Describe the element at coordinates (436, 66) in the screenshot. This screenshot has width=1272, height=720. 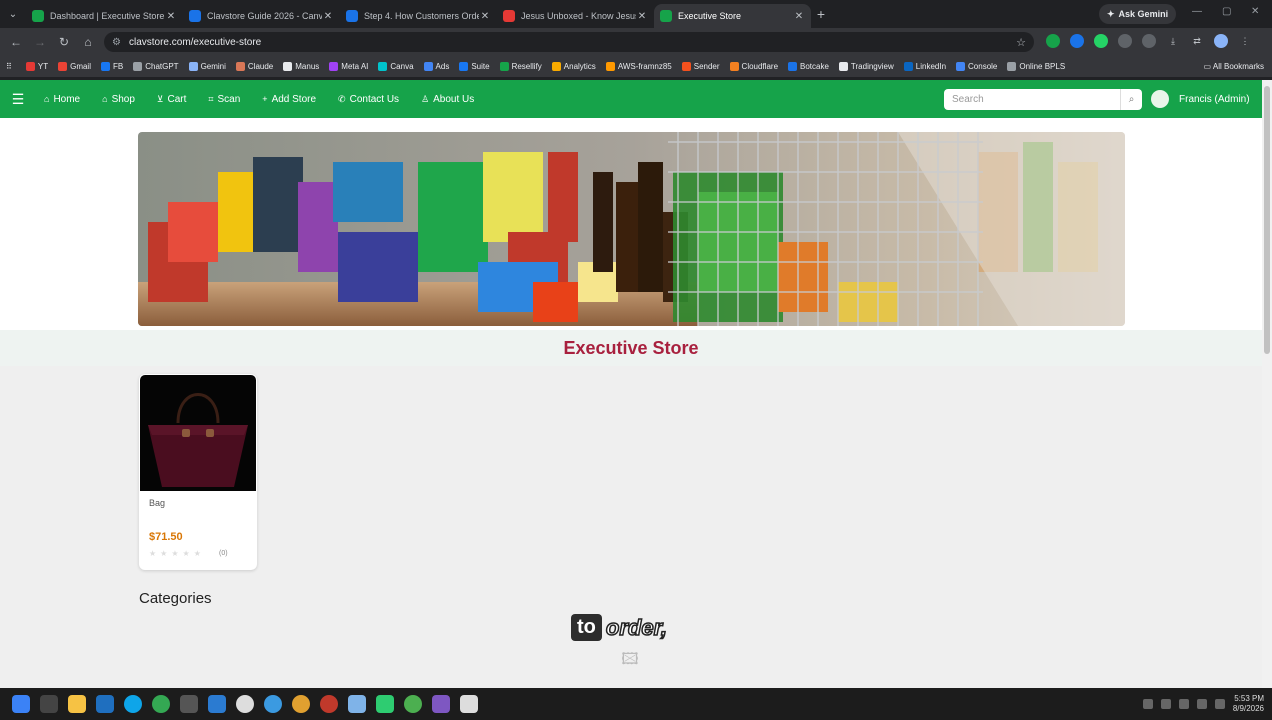
I see `bookmark-item: Ads` at that location.